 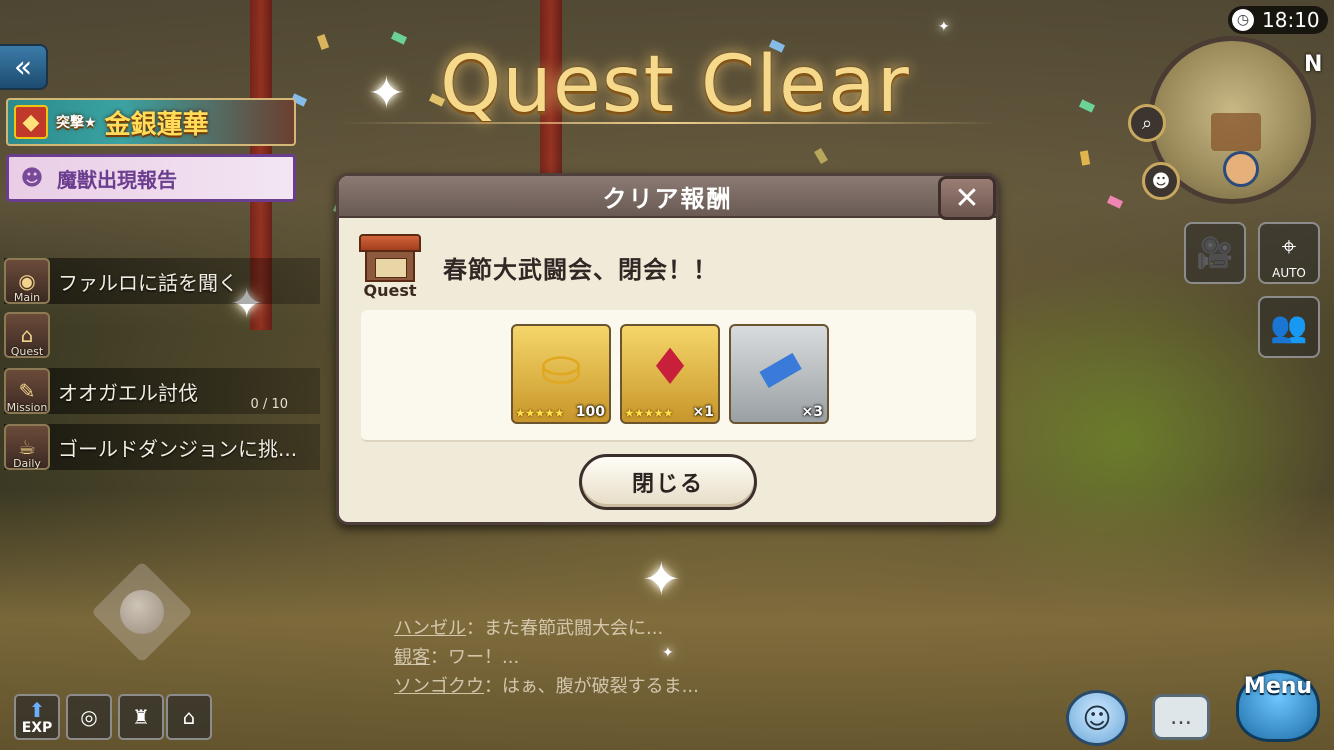 What do you see at coordinates (1313, 64) in the screenshot?
I see `compass-north: N` at bounding box center [1313, 64].